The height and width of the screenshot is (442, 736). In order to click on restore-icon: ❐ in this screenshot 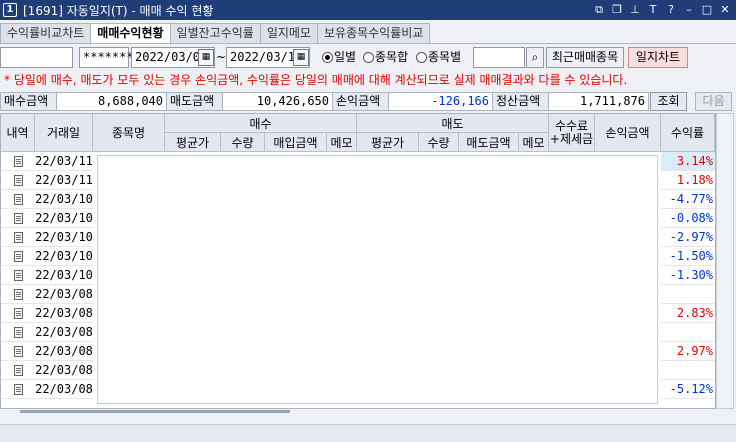, I will do `click(617, 9)`.